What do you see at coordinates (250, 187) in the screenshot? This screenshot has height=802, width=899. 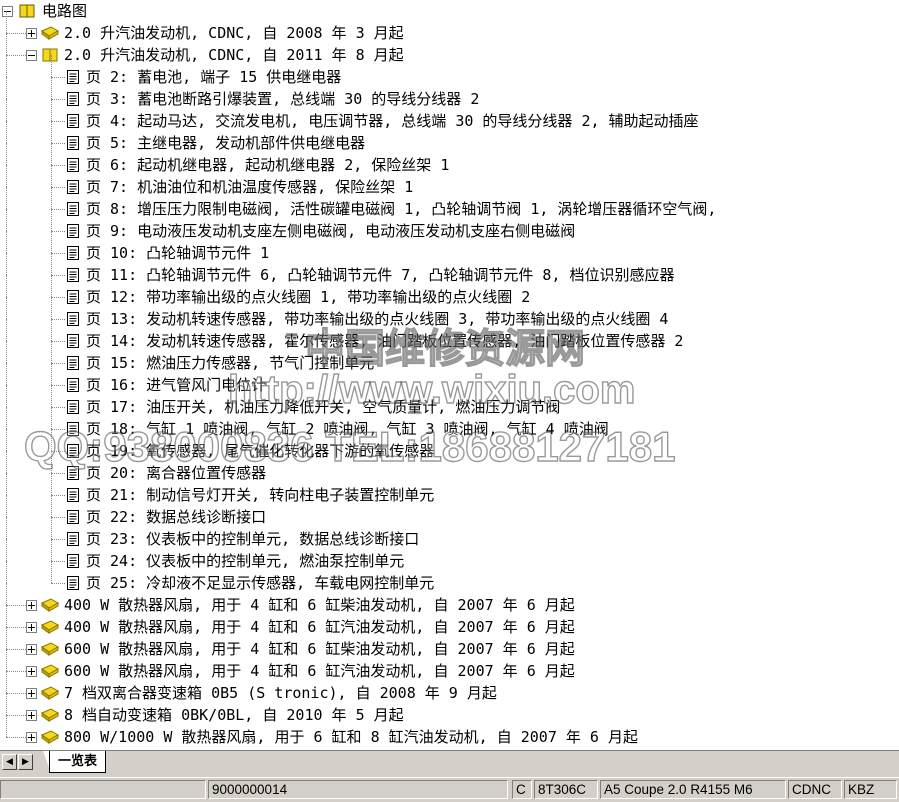 I see `tree-page-label: 页 7: 机油油位和机油温度传感器, 保险丝架 1` at bounding box center [250, 187].